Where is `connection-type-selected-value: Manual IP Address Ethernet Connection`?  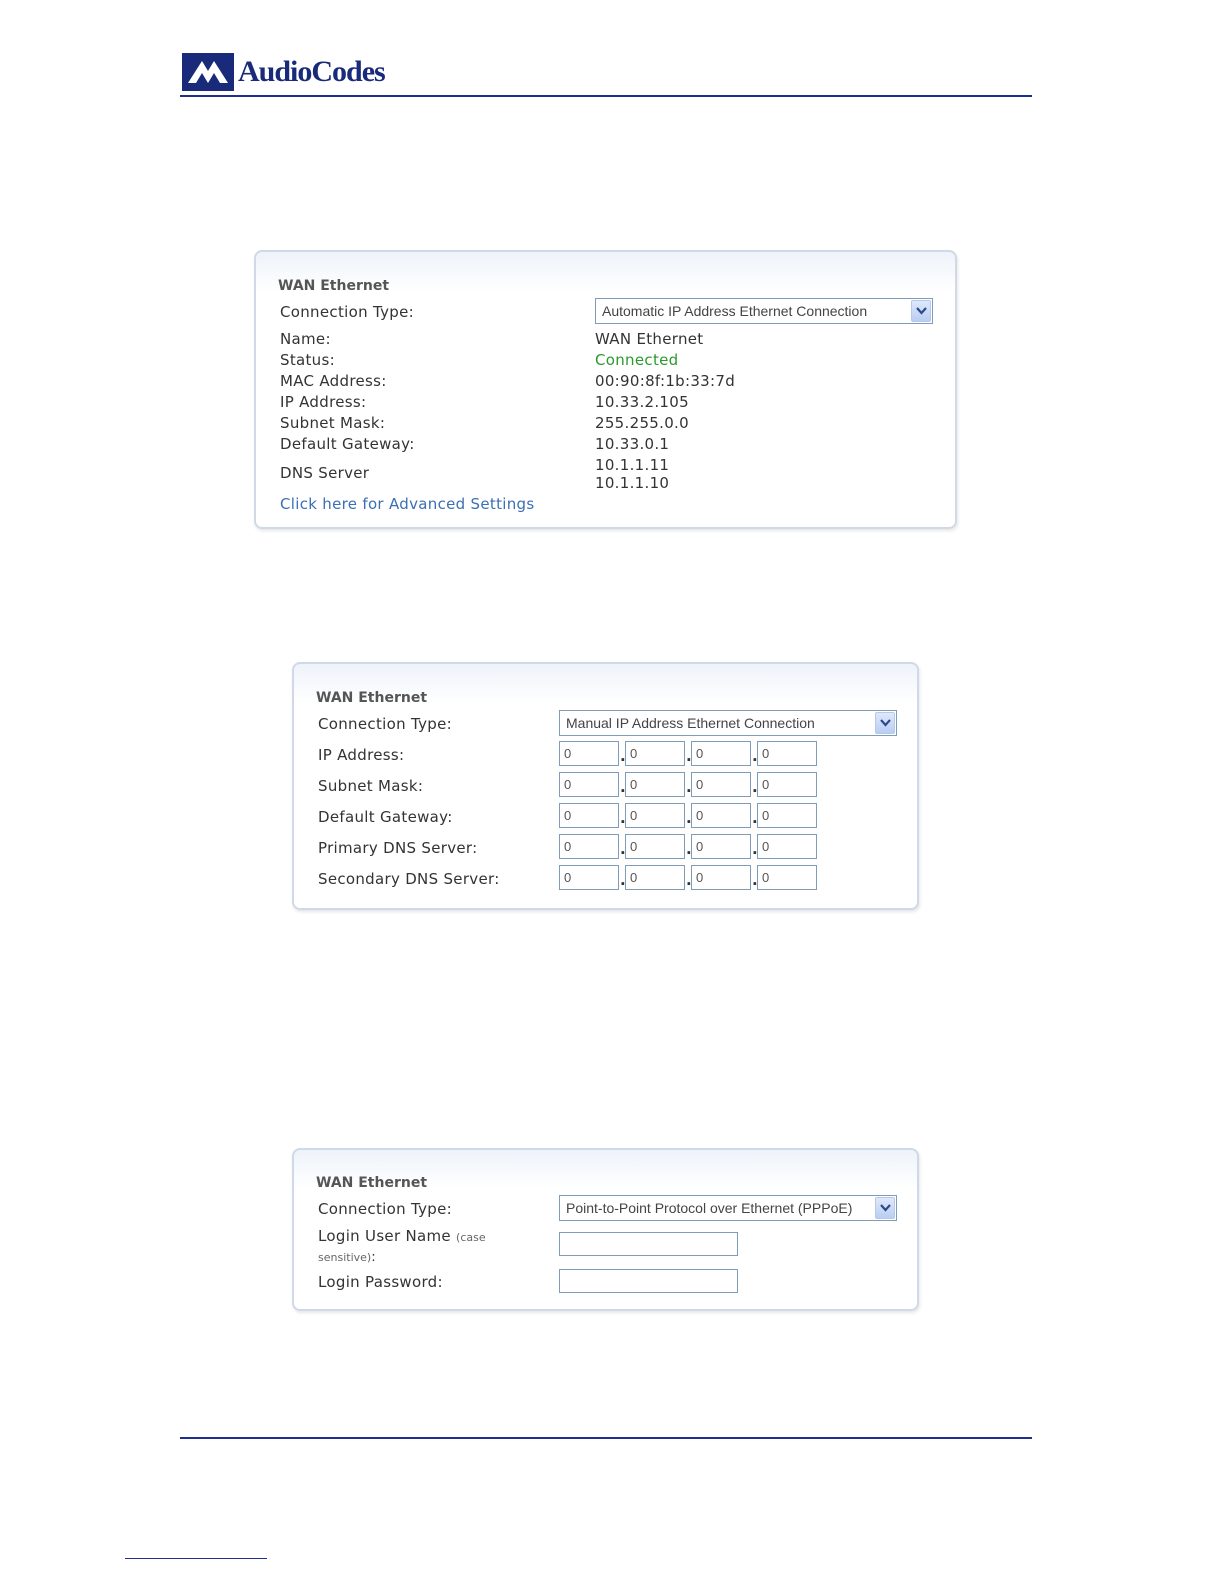
connection-type-selected-value: Manual IP Address Ethernet Connection is located at coordinates (690, 723).